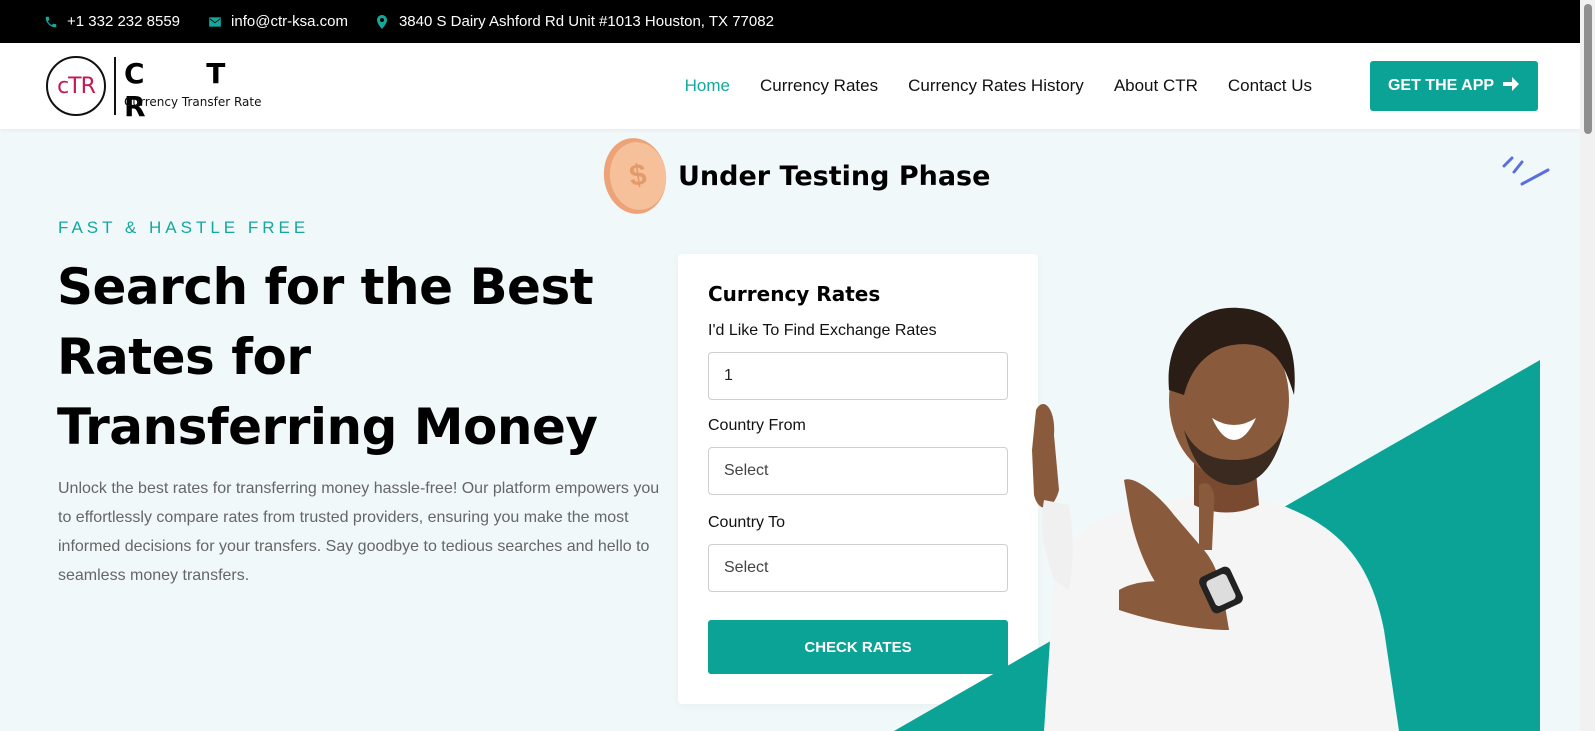  I want to click on testing-notice: $ Under Testing Phase, so click(795, 176).